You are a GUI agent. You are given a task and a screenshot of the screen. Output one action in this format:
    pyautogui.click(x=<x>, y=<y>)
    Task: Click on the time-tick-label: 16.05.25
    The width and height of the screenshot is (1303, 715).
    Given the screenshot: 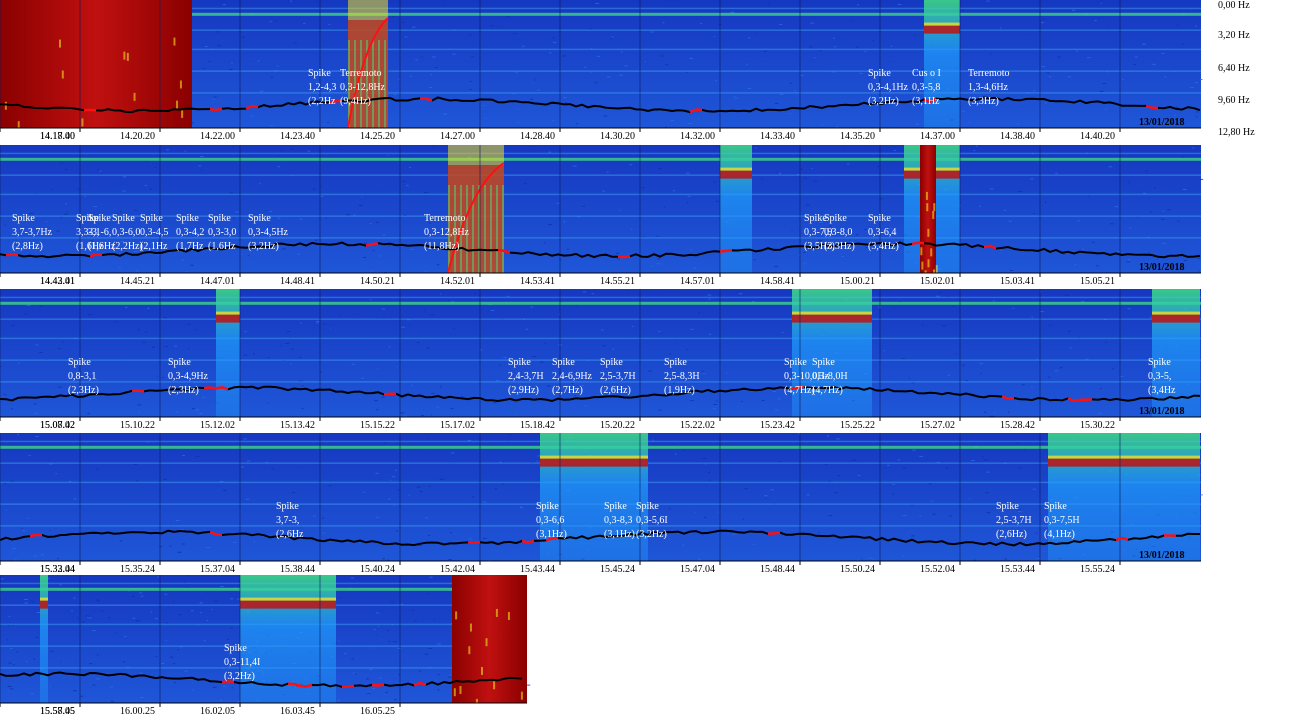 What is the action you would take?
    pyautogui.click(x=377, y=710)
    